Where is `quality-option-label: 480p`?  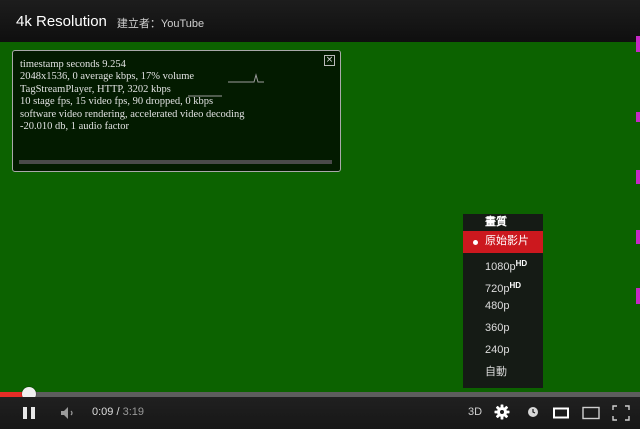 quality-option-label: 480p is located at coordinates (497, 306).